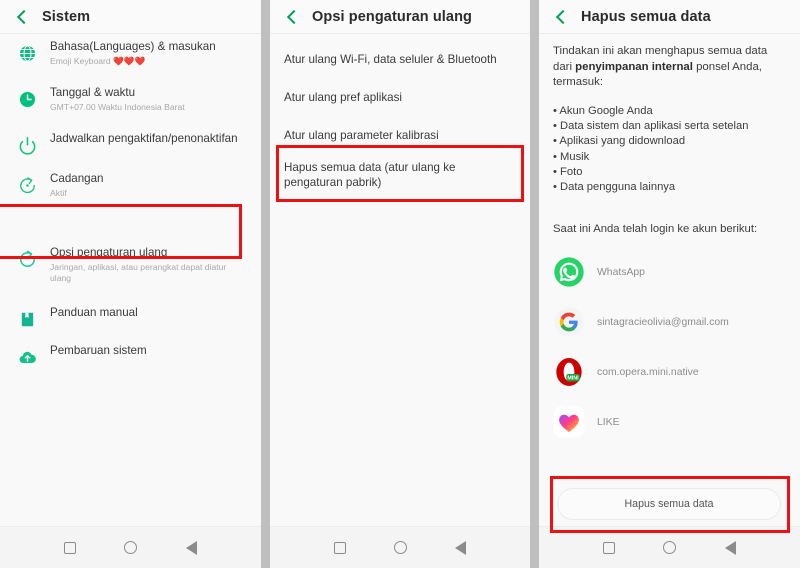 This screenshot has height=568, width=800. What do you see at coordinates (58, 193) in the screenshot?
I see `item-subtitle: Aktif` at bounding box center [58, 193].